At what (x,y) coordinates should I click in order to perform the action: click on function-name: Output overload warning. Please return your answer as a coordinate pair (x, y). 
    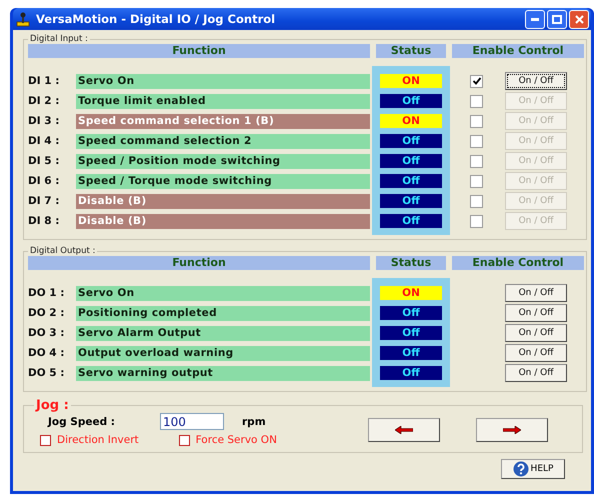
    Looking at the image, I should click on (223, 353).